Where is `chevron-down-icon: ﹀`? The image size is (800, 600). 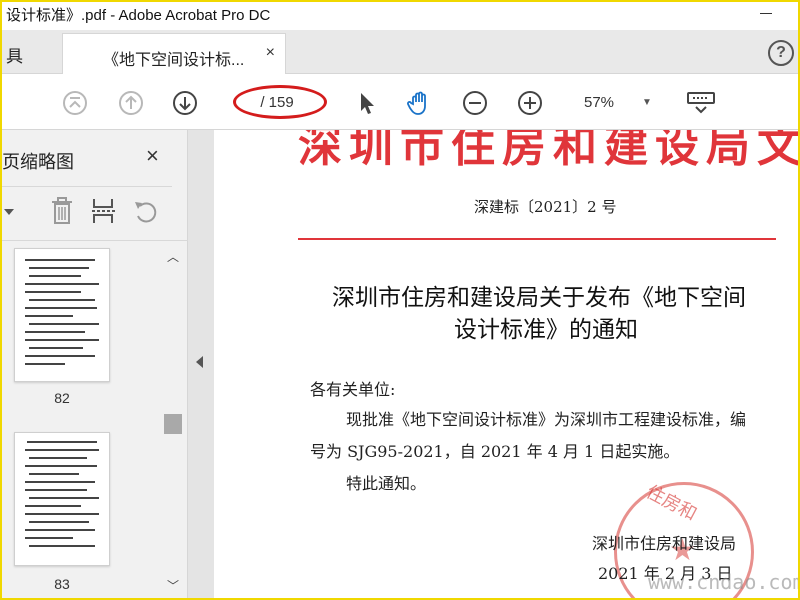
chevron-down-icon: ﹀ is located at coordinates (173, 585).